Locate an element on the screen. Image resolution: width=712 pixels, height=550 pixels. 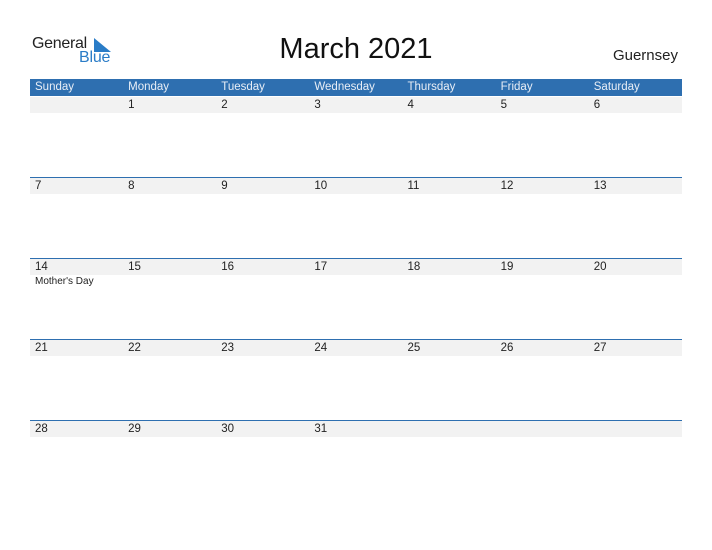
day-cell: 22 is located at coordinates (134, 348).